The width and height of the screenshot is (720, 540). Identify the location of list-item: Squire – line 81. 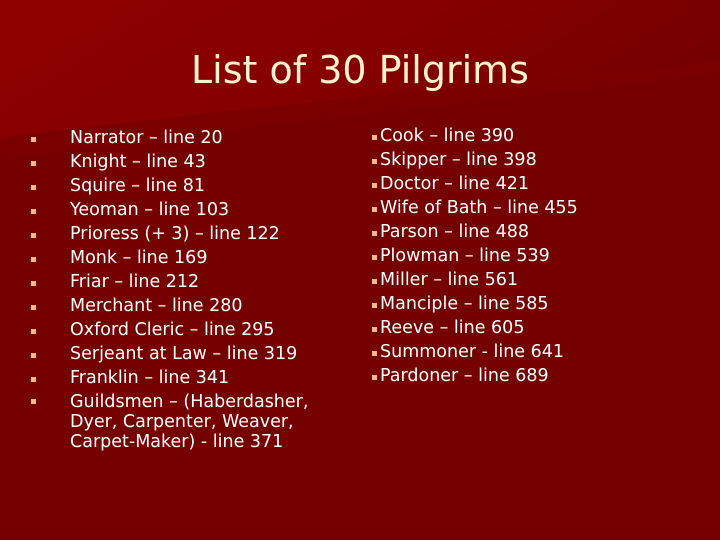
(186, 186).